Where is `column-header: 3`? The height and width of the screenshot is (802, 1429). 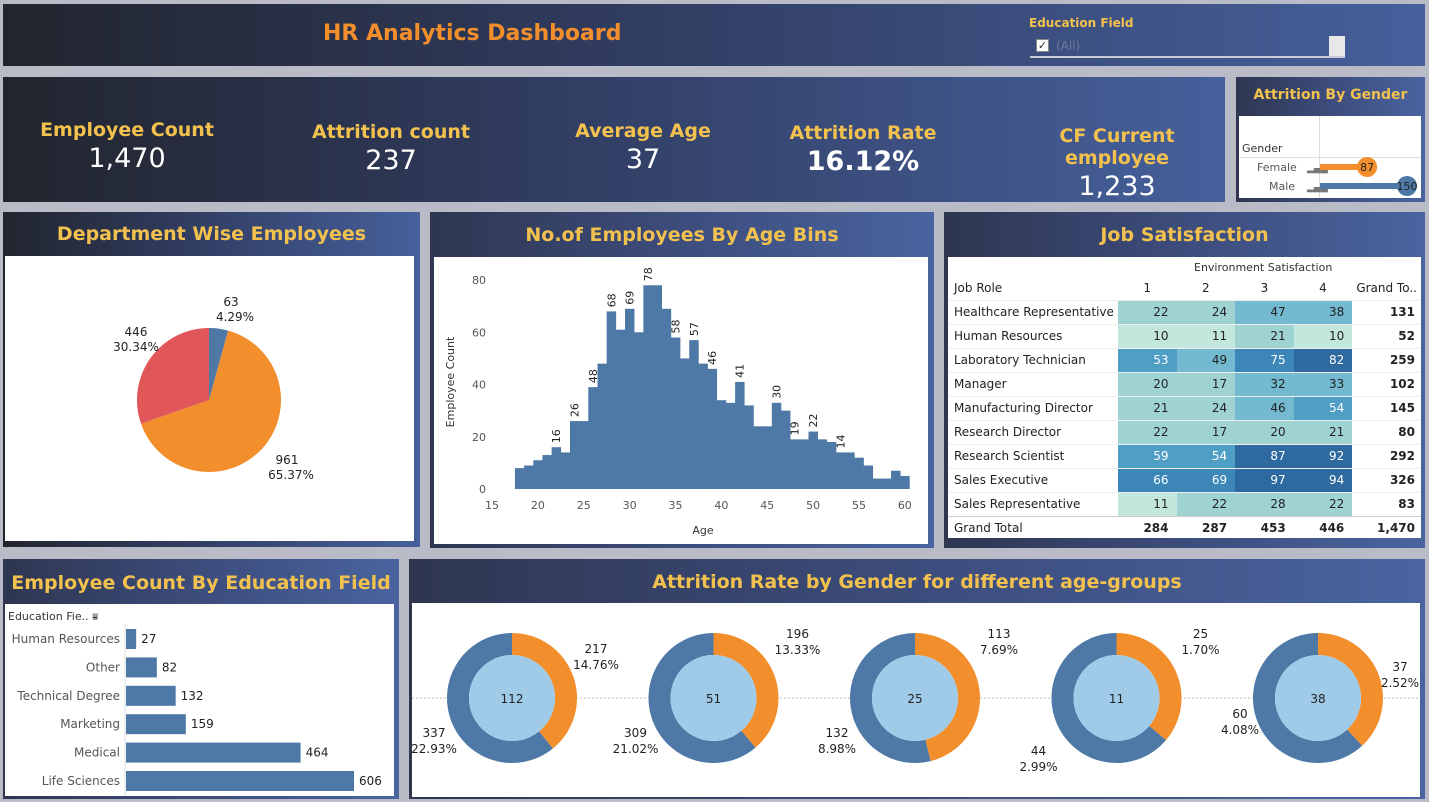
column-header: 3 is located at coordinates (1264, 288).